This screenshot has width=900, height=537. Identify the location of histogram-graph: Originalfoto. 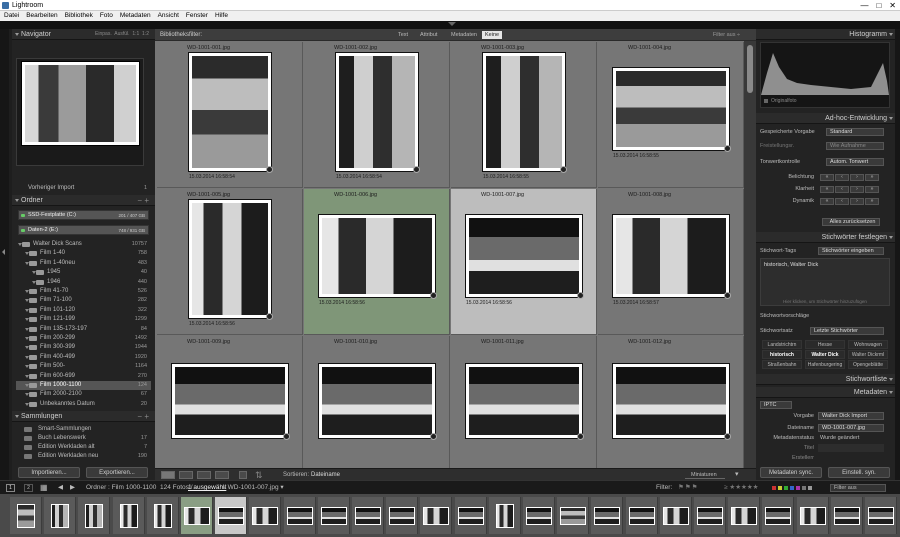
(825, 75).